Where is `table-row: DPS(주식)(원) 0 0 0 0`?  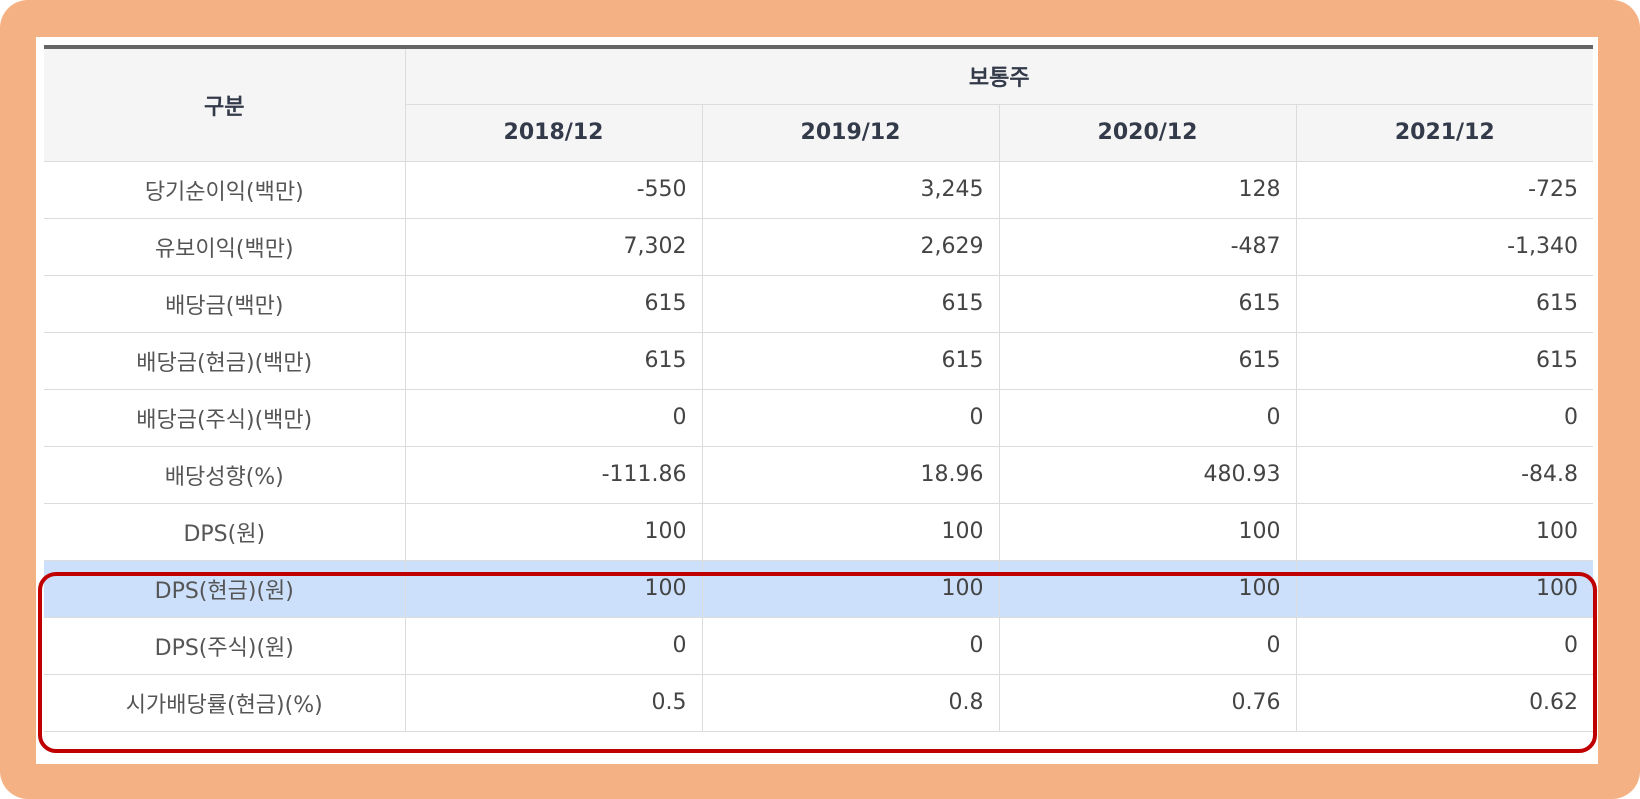
table-row: DPS(주식)(원) 0 0 0 0 is located at coordinates (819, 645).